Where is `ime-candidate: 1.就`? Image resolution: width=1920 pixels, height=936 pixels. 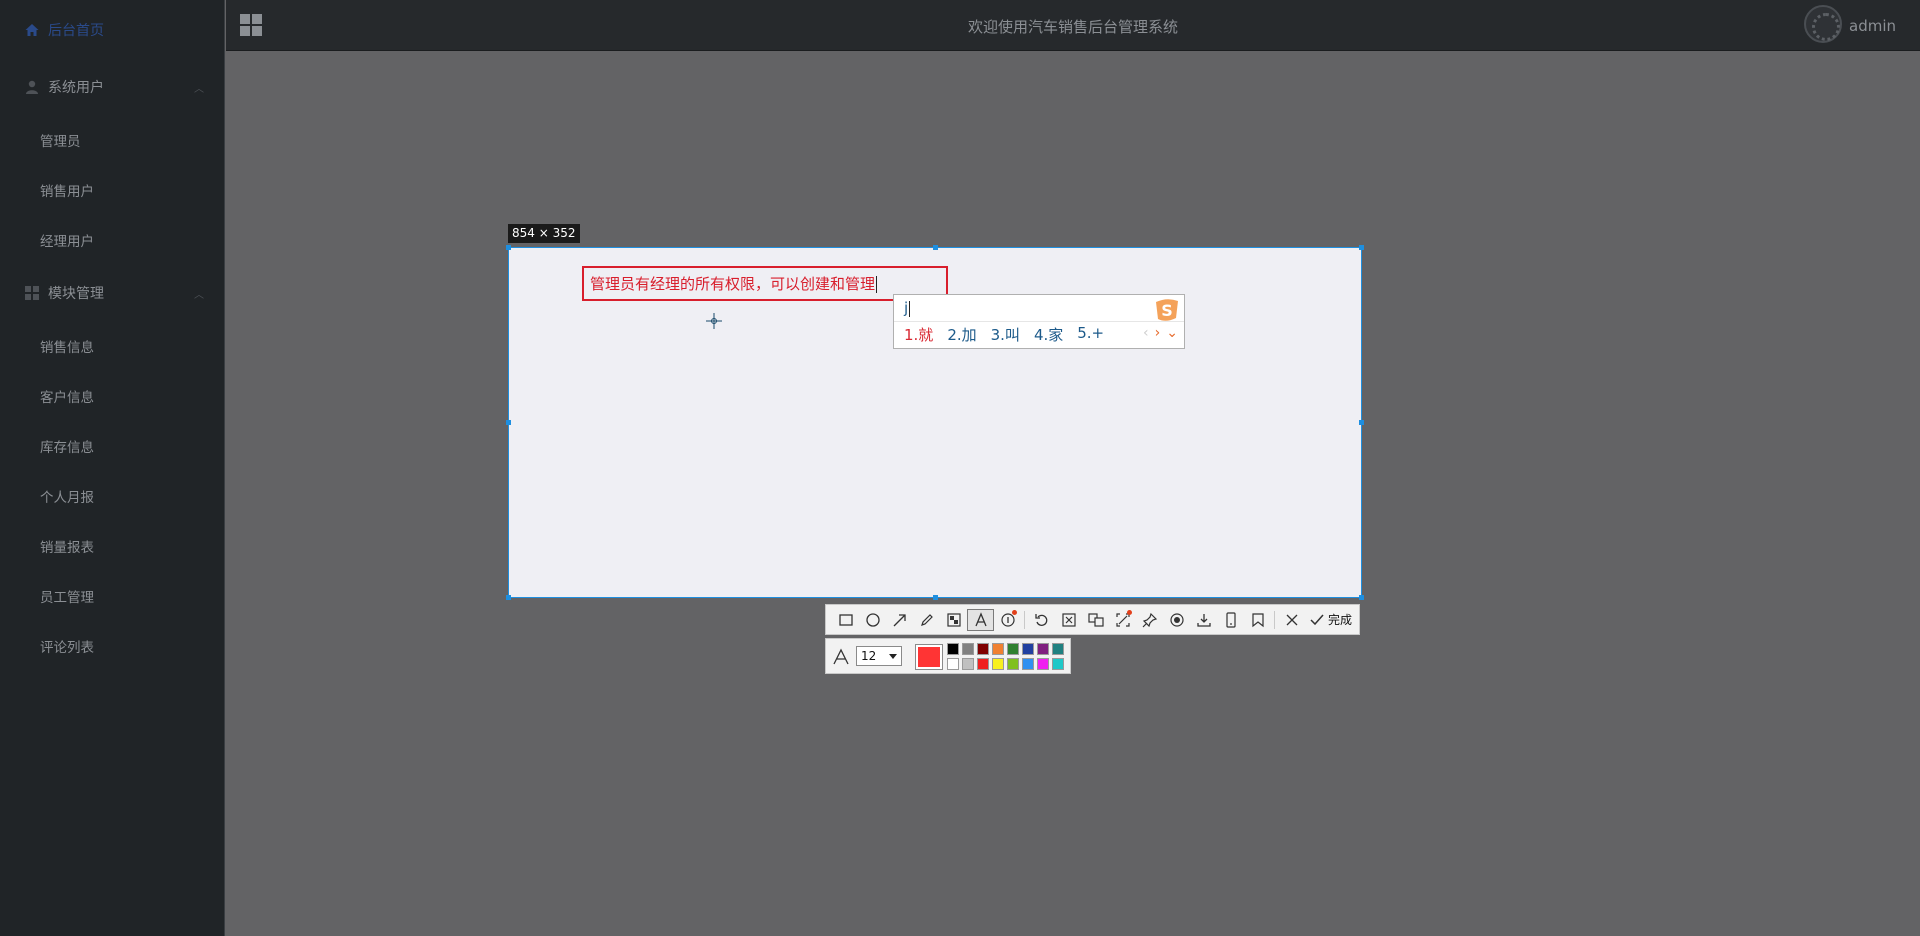 ime-candidate: 1.就 is located at coordinates (918, 334).